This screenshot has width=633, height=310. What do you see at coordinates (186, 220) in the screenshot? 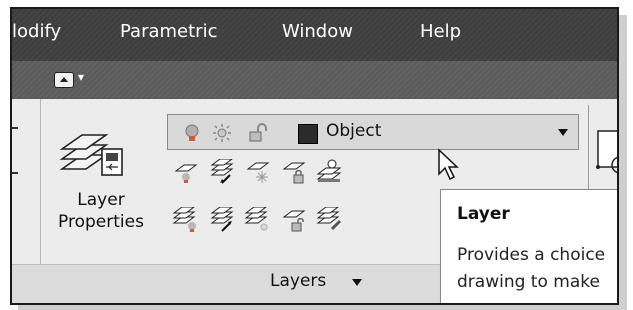
I see `layer-on-icon` at bounding box center [186, 220].